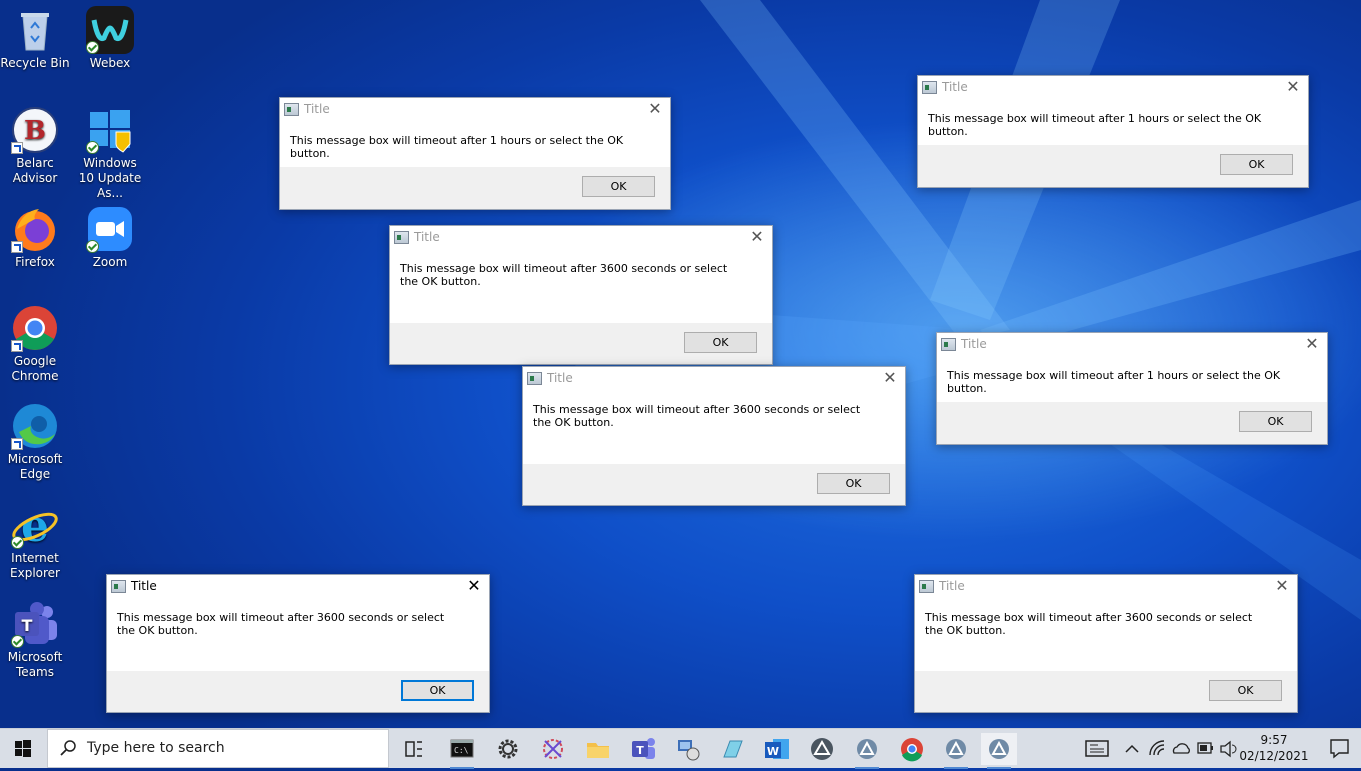 The height and width of the screenshot is (771, 1361). What do you see at coordinates (732, 749) in the screenshot?
I see `taskbar-app-notepad` at bounding box center [732, 749].